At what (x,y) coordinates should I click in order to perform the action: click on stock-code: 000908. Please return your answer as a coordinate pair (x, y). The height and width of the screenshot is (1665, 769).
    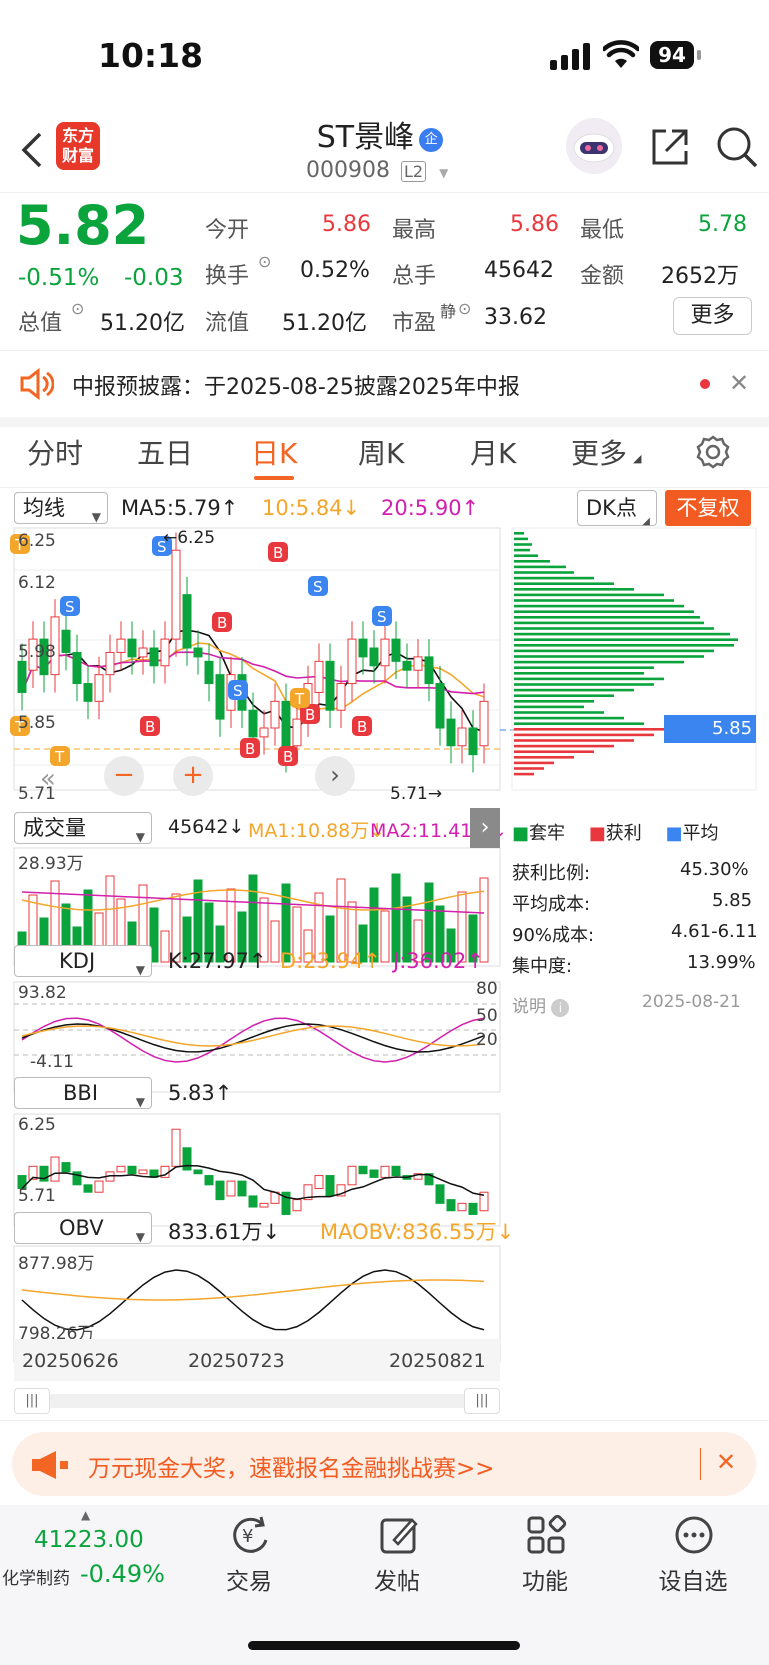
    Looking at the image, I should click on (348, 170).